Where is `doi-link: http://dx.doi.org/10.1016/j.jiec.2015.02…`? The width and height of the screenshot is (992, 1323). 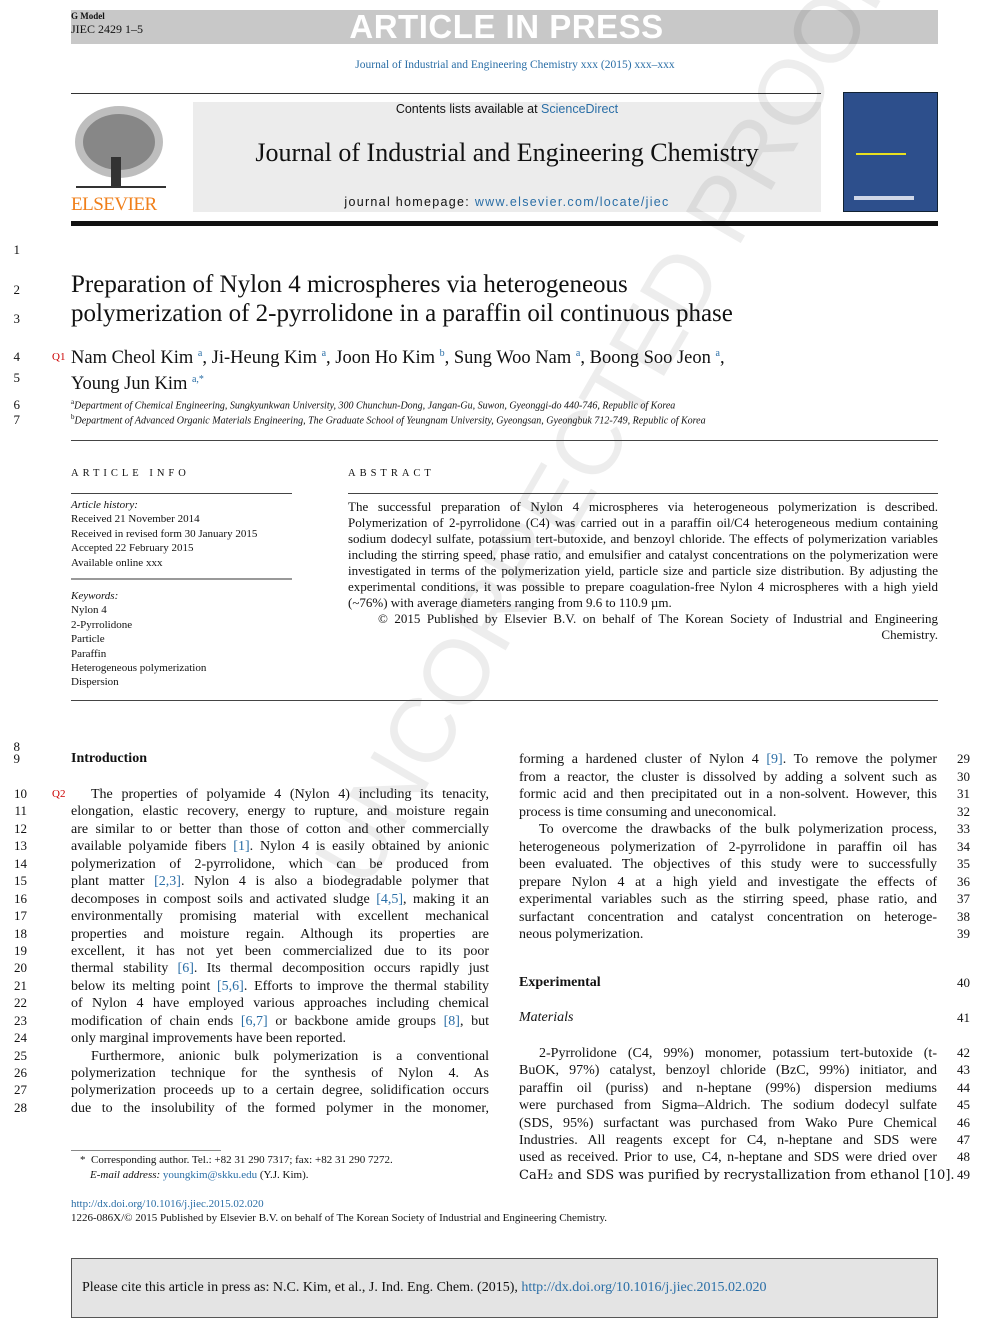
doi-link: http://dx.doi.org/10.1016/j.jiec.2015.02… is located at coordinates (167, 1204).